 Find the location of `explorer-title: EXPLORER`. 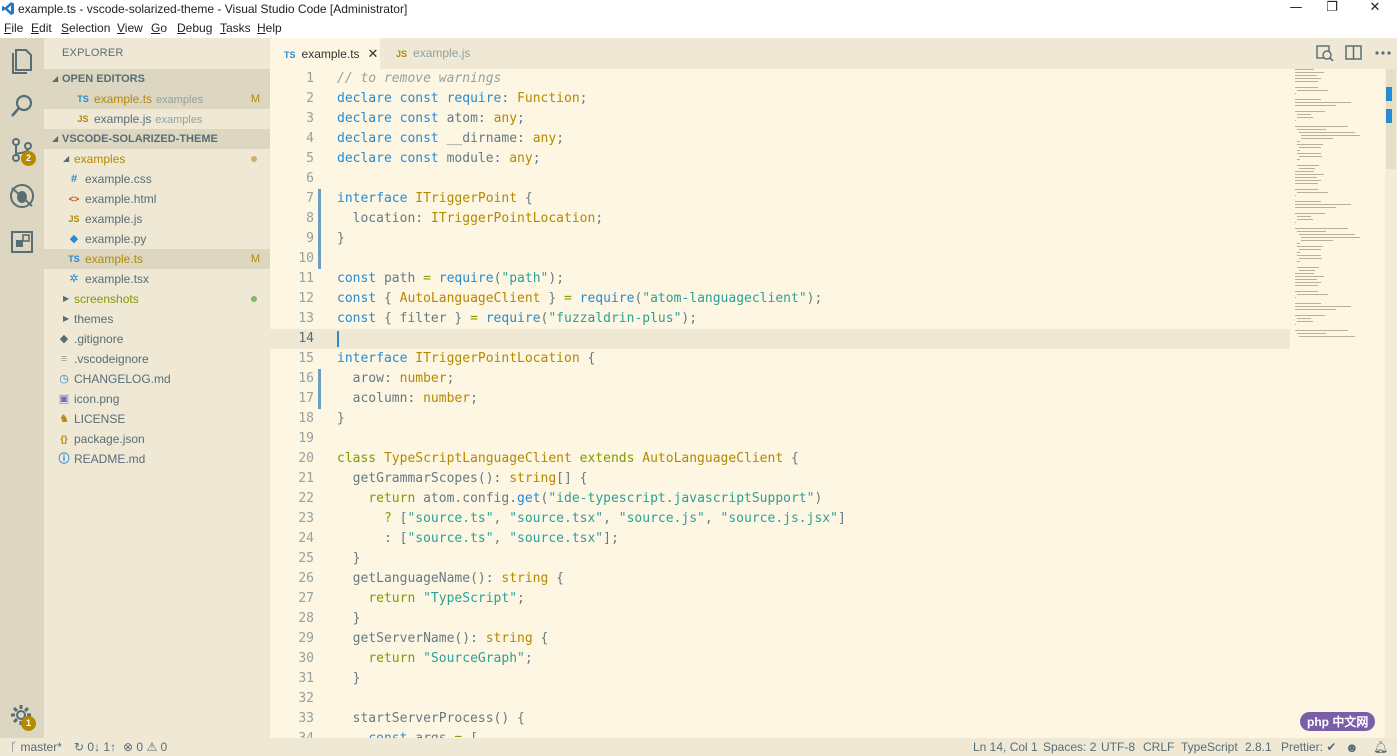

explorer-title: EXPLORER is located at coordinates (93, 53).